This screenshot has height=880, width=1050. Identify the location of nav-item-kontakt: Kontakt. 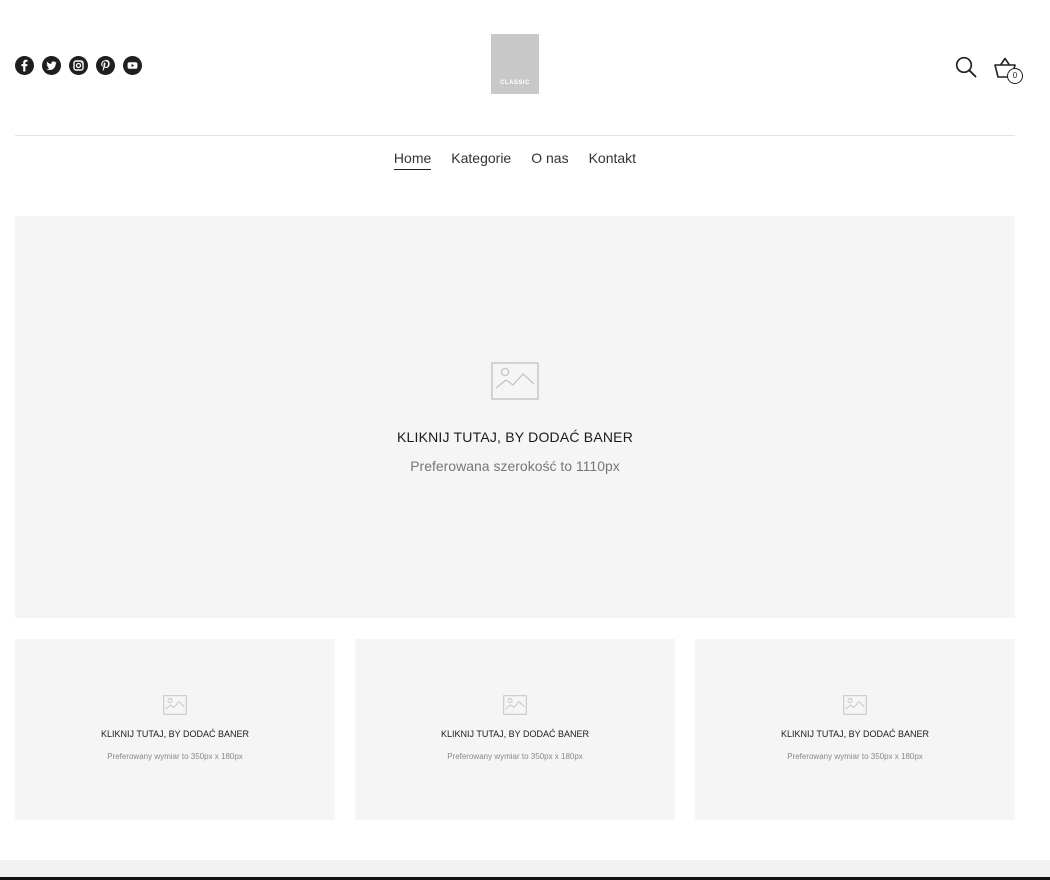
(612, 160).